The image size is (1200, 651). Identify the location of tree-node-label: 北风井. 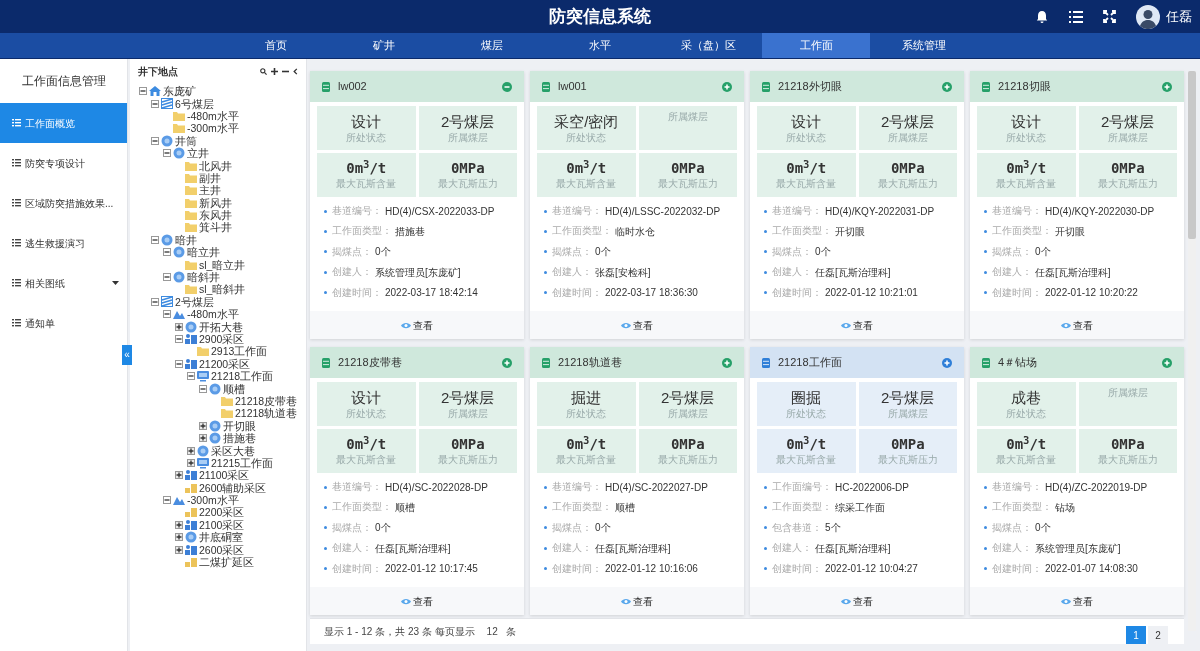
(215, 165).